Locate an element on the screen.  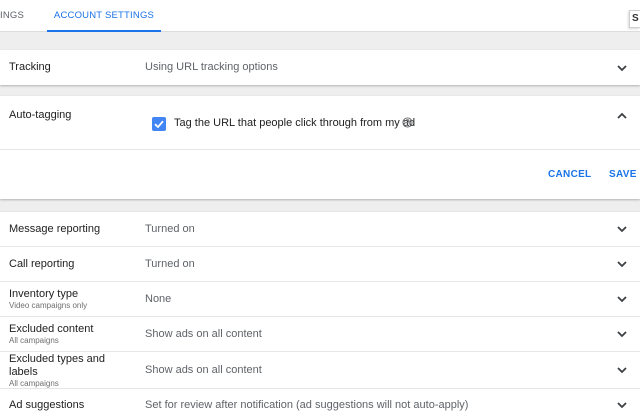
settings-row-inventory-type: Inventory type Video campaigns only None is located at coordinates (320, 298).